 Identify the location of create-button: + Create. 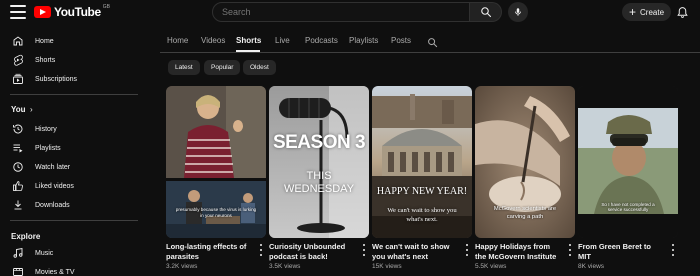
(647, 12).